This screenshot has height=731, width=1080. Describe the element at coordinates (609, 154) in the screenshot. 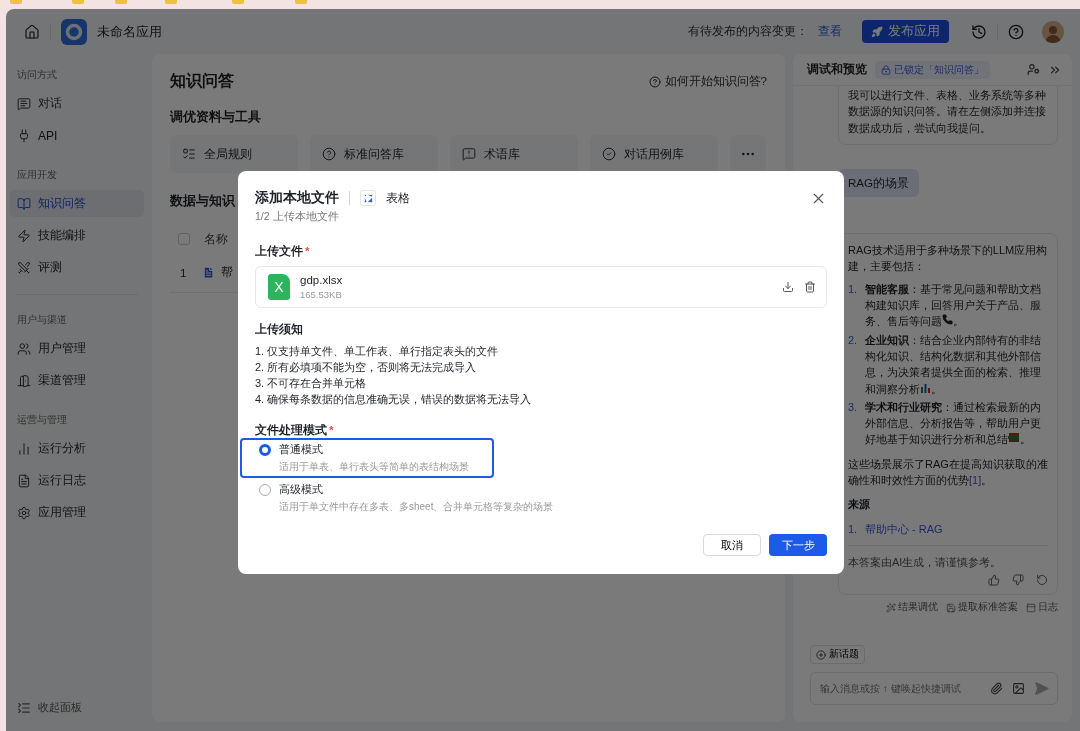

I see `check-circle-icon` at that location.